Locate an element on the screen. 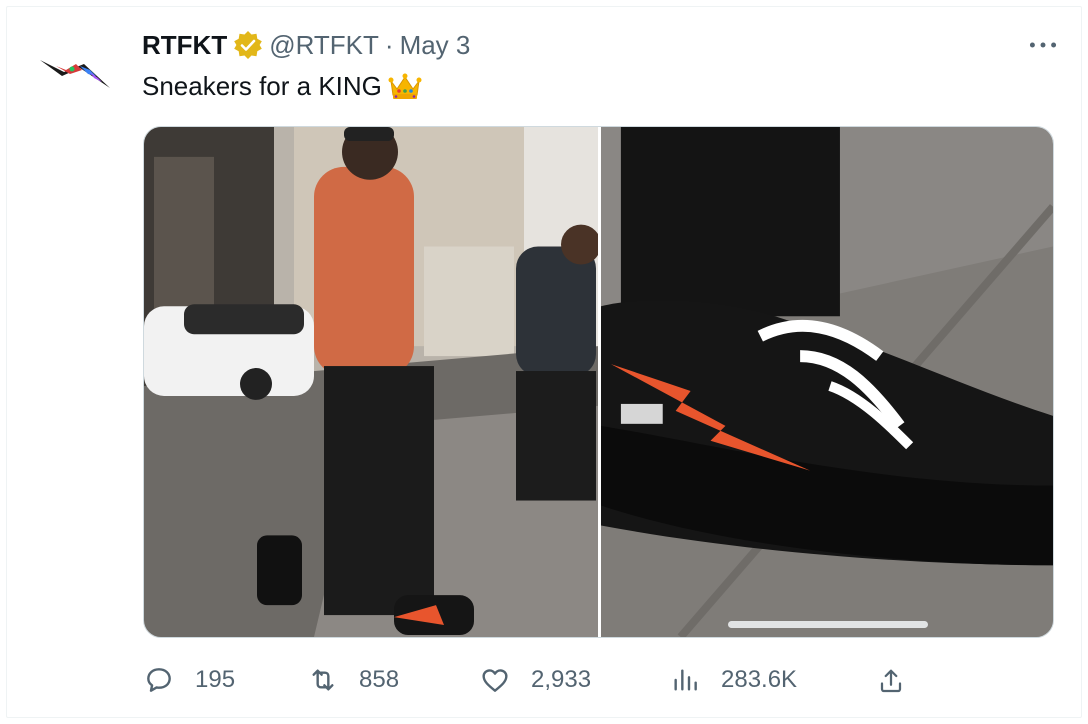 The width and height of the screenshot is (1088, 724). reply-button: 195 is located at coordinates (189, 680).